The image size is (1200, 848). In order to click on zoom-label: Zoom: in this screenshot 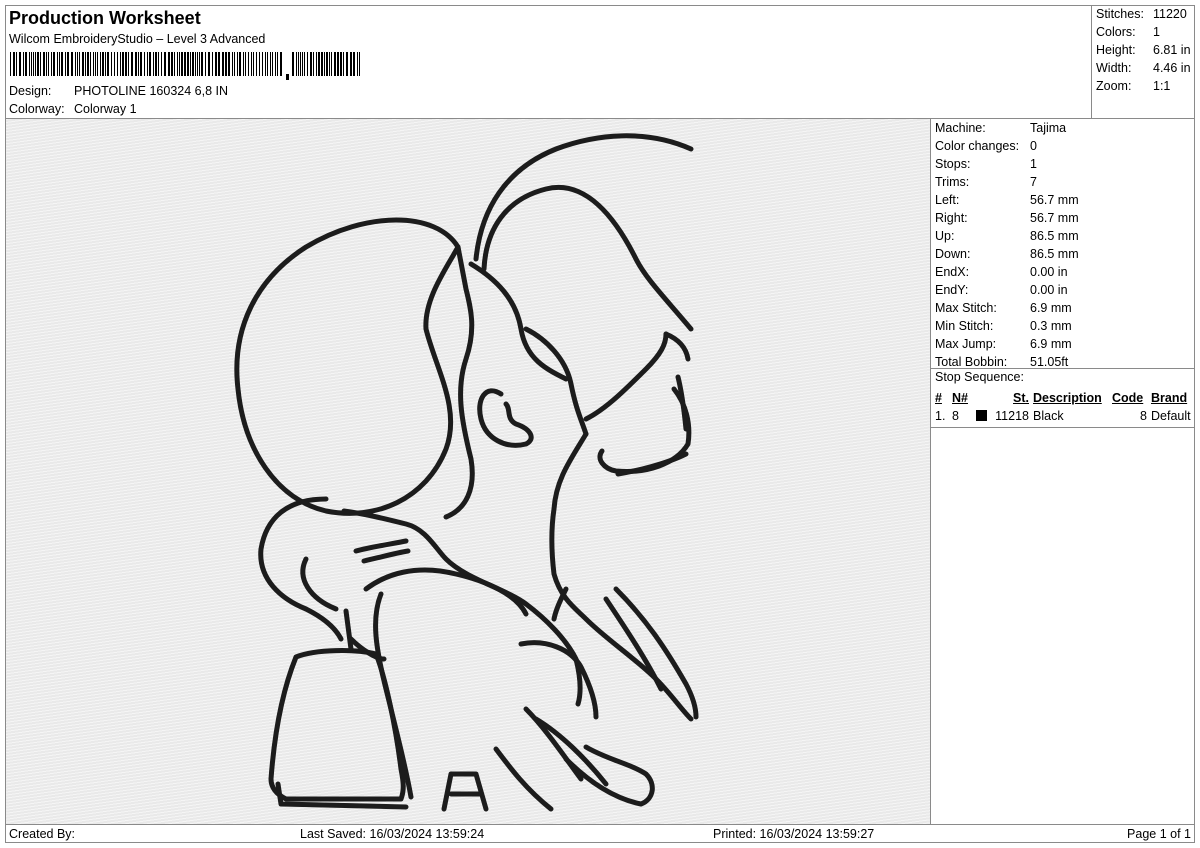, I will do `click(1114, 86)`.